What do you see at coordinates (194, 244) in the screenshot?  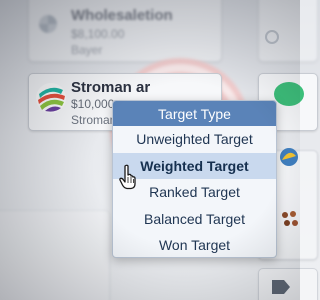 I see `option-won-target: Won Target` at bounding box center [194, 244].